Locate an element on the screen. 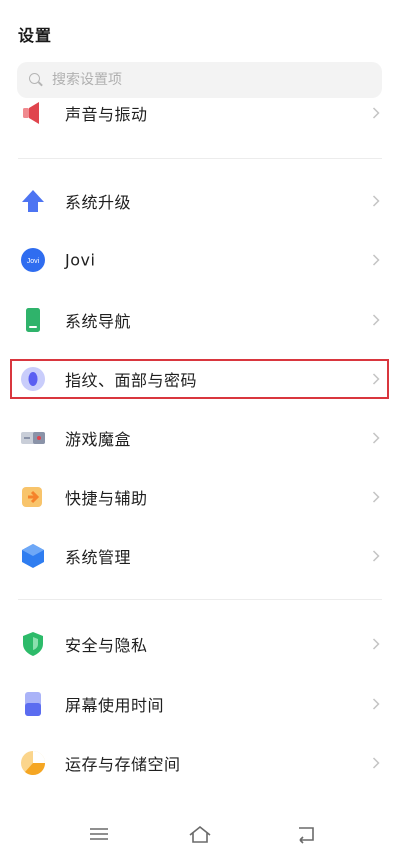 Image resolution: width=400 pixels, height=855 pixels. navigation-bar is located at coordinates (200, 832).